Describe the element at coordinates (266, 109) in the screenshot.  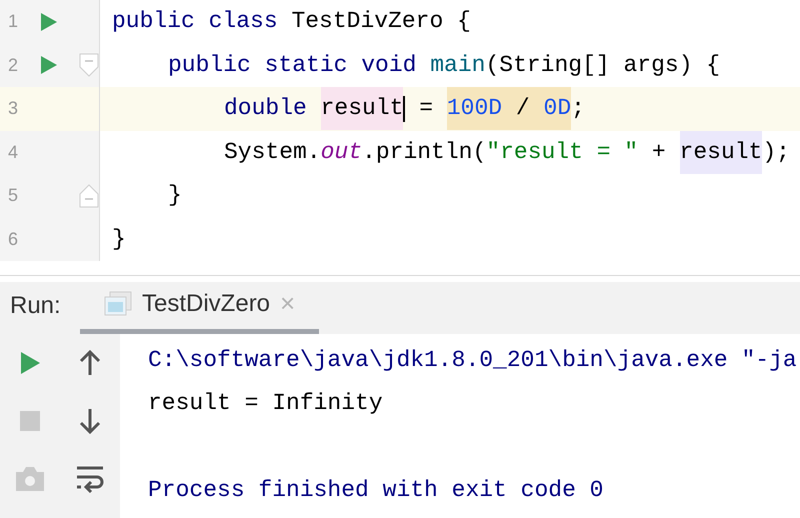
I see `code-token: double` at that location.